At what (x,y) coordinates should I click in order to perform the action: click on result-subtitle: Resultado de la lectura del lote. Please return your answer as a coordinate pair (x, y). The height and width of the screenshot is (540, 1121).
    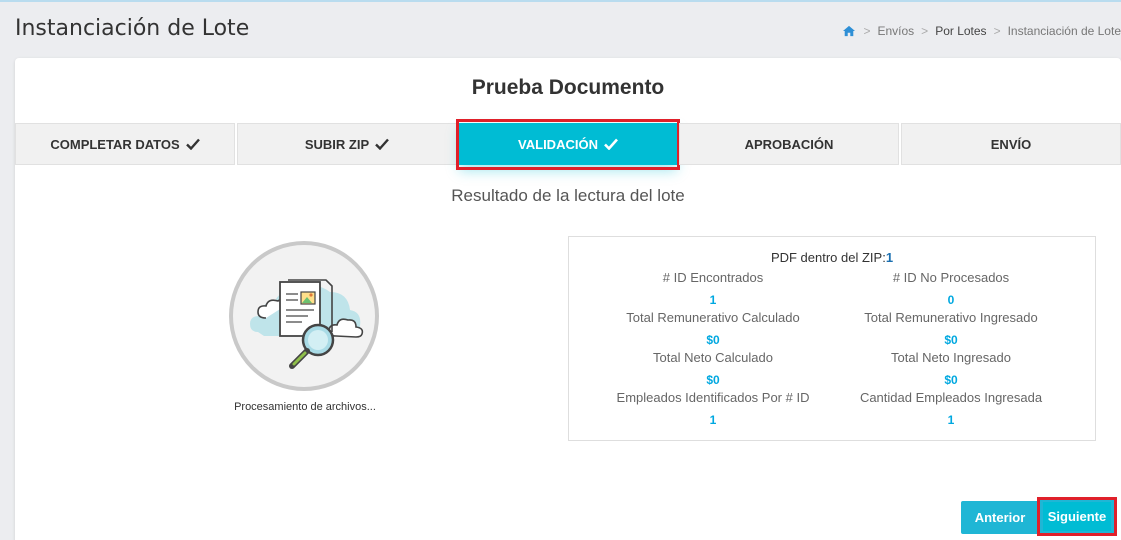
    Looking at the image, I should click on (568, 195).